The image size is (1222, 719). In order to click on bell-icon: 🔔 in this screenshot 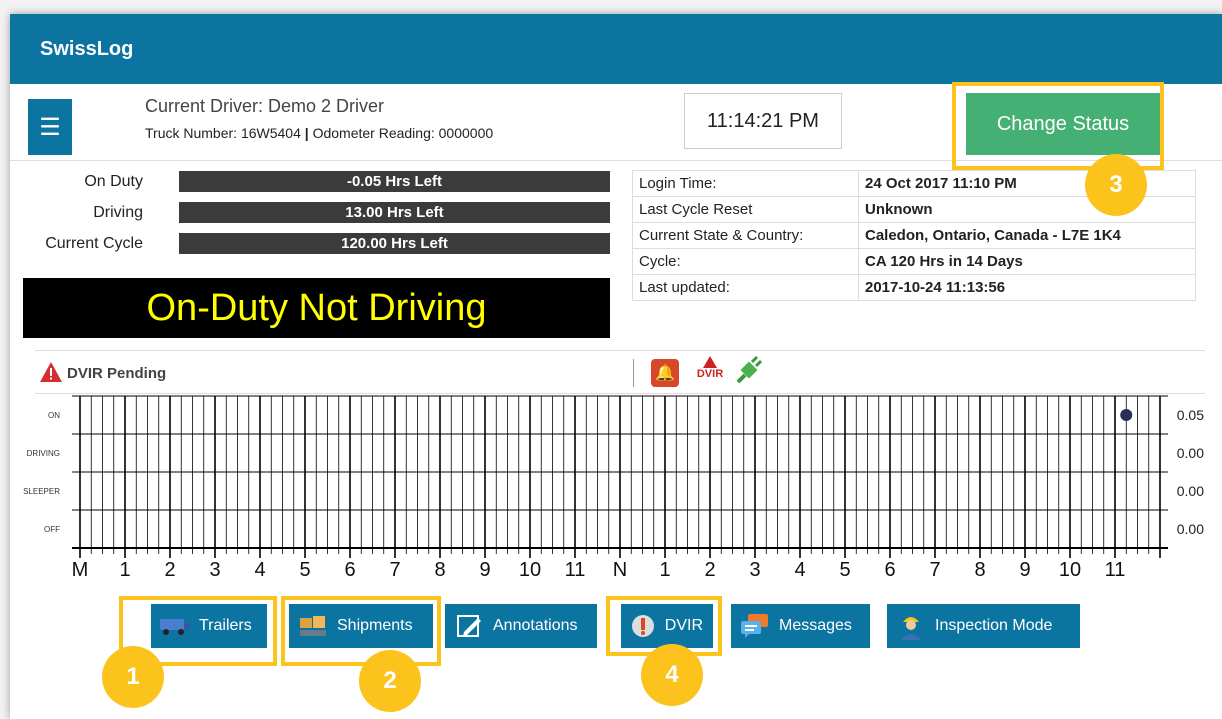, I will do `click(665, 373)`.